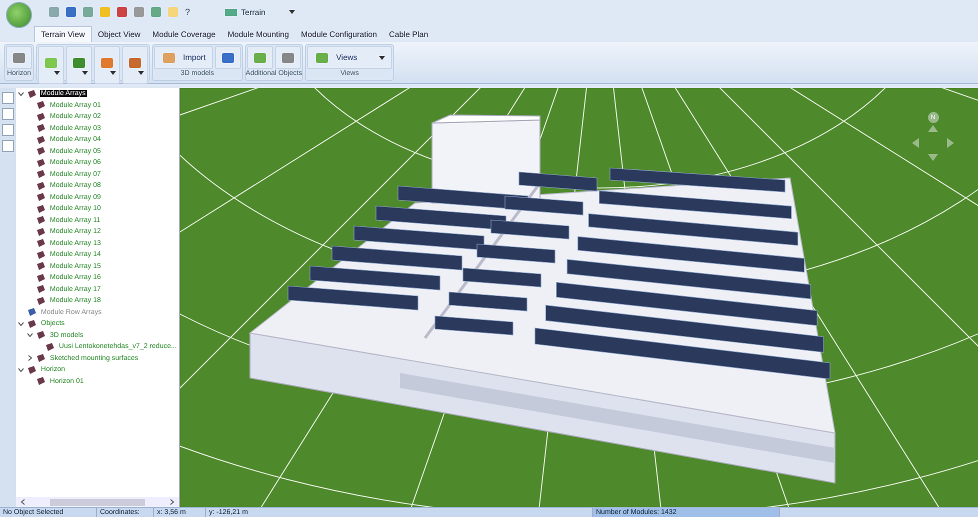 Image resolution: width=978 pixels, height=517 pixels. Describe the element at coordinates (349, 57) in the screenshot. I see `views-dropdown: Views` at that location.